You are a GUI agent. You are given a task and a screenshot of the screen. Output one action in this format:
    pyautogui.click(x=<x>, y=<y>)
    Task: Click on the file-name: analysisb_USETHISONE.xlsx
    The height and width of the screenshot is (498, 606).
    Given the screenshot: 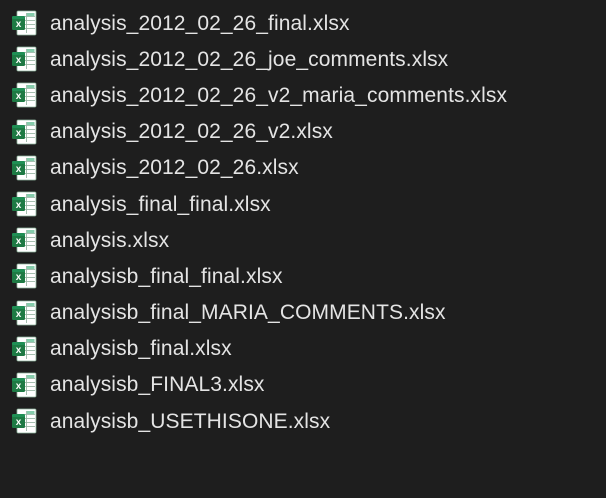 What is the action you would take?
    pyautogui.click(x=190, y=421)
    